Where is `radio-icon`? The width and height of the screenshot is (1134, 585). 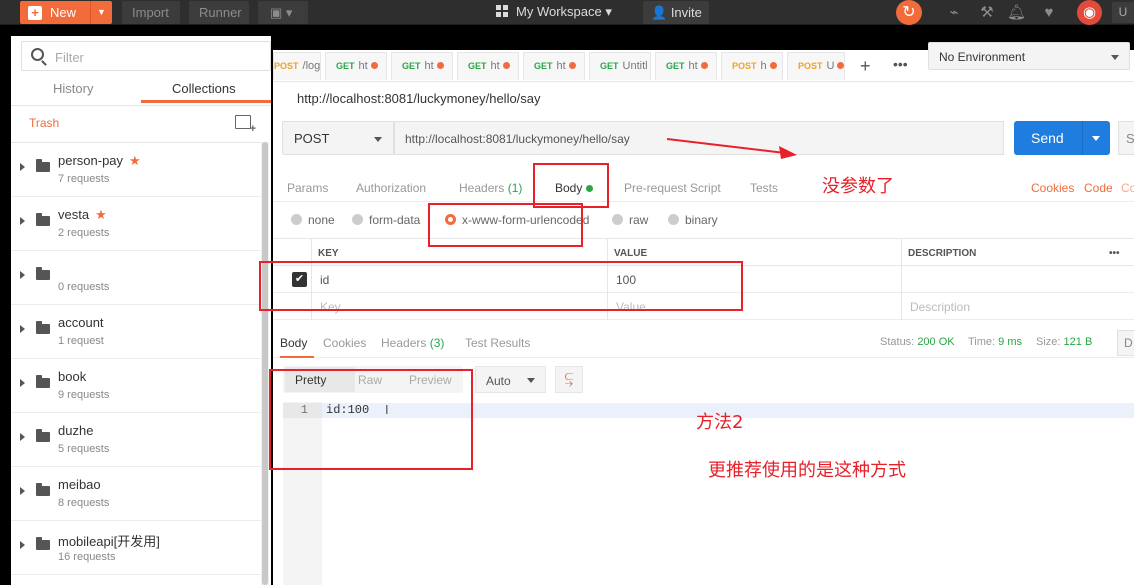 radio-icon is located at coordinates (296, 219).